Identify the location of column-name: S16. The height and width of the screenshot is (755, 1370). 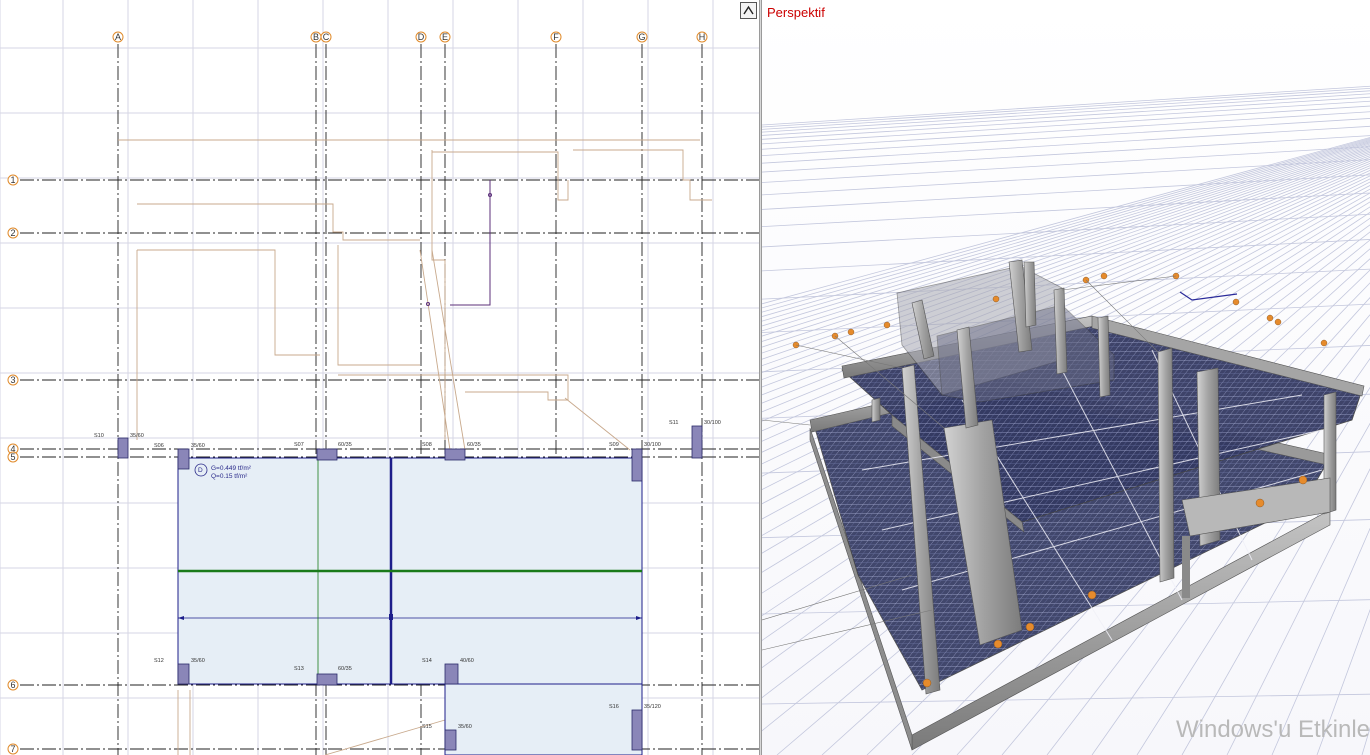
(614, 707).